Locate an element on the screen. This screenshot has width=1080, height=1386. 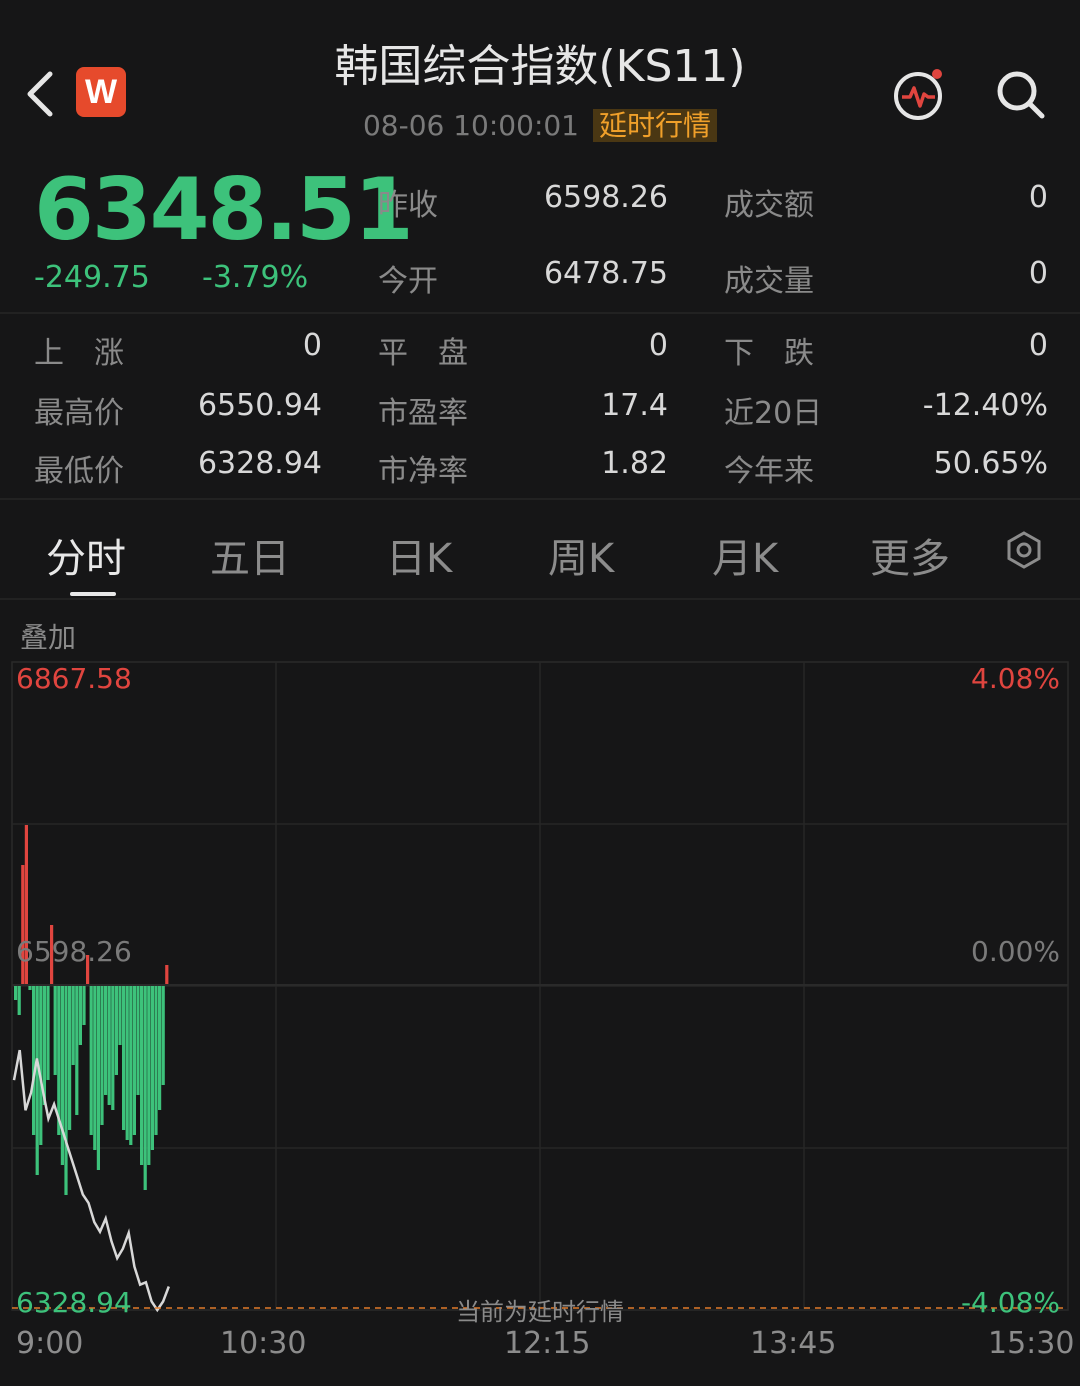
stat-value: -12.40% is located at coordinates (985, 405).